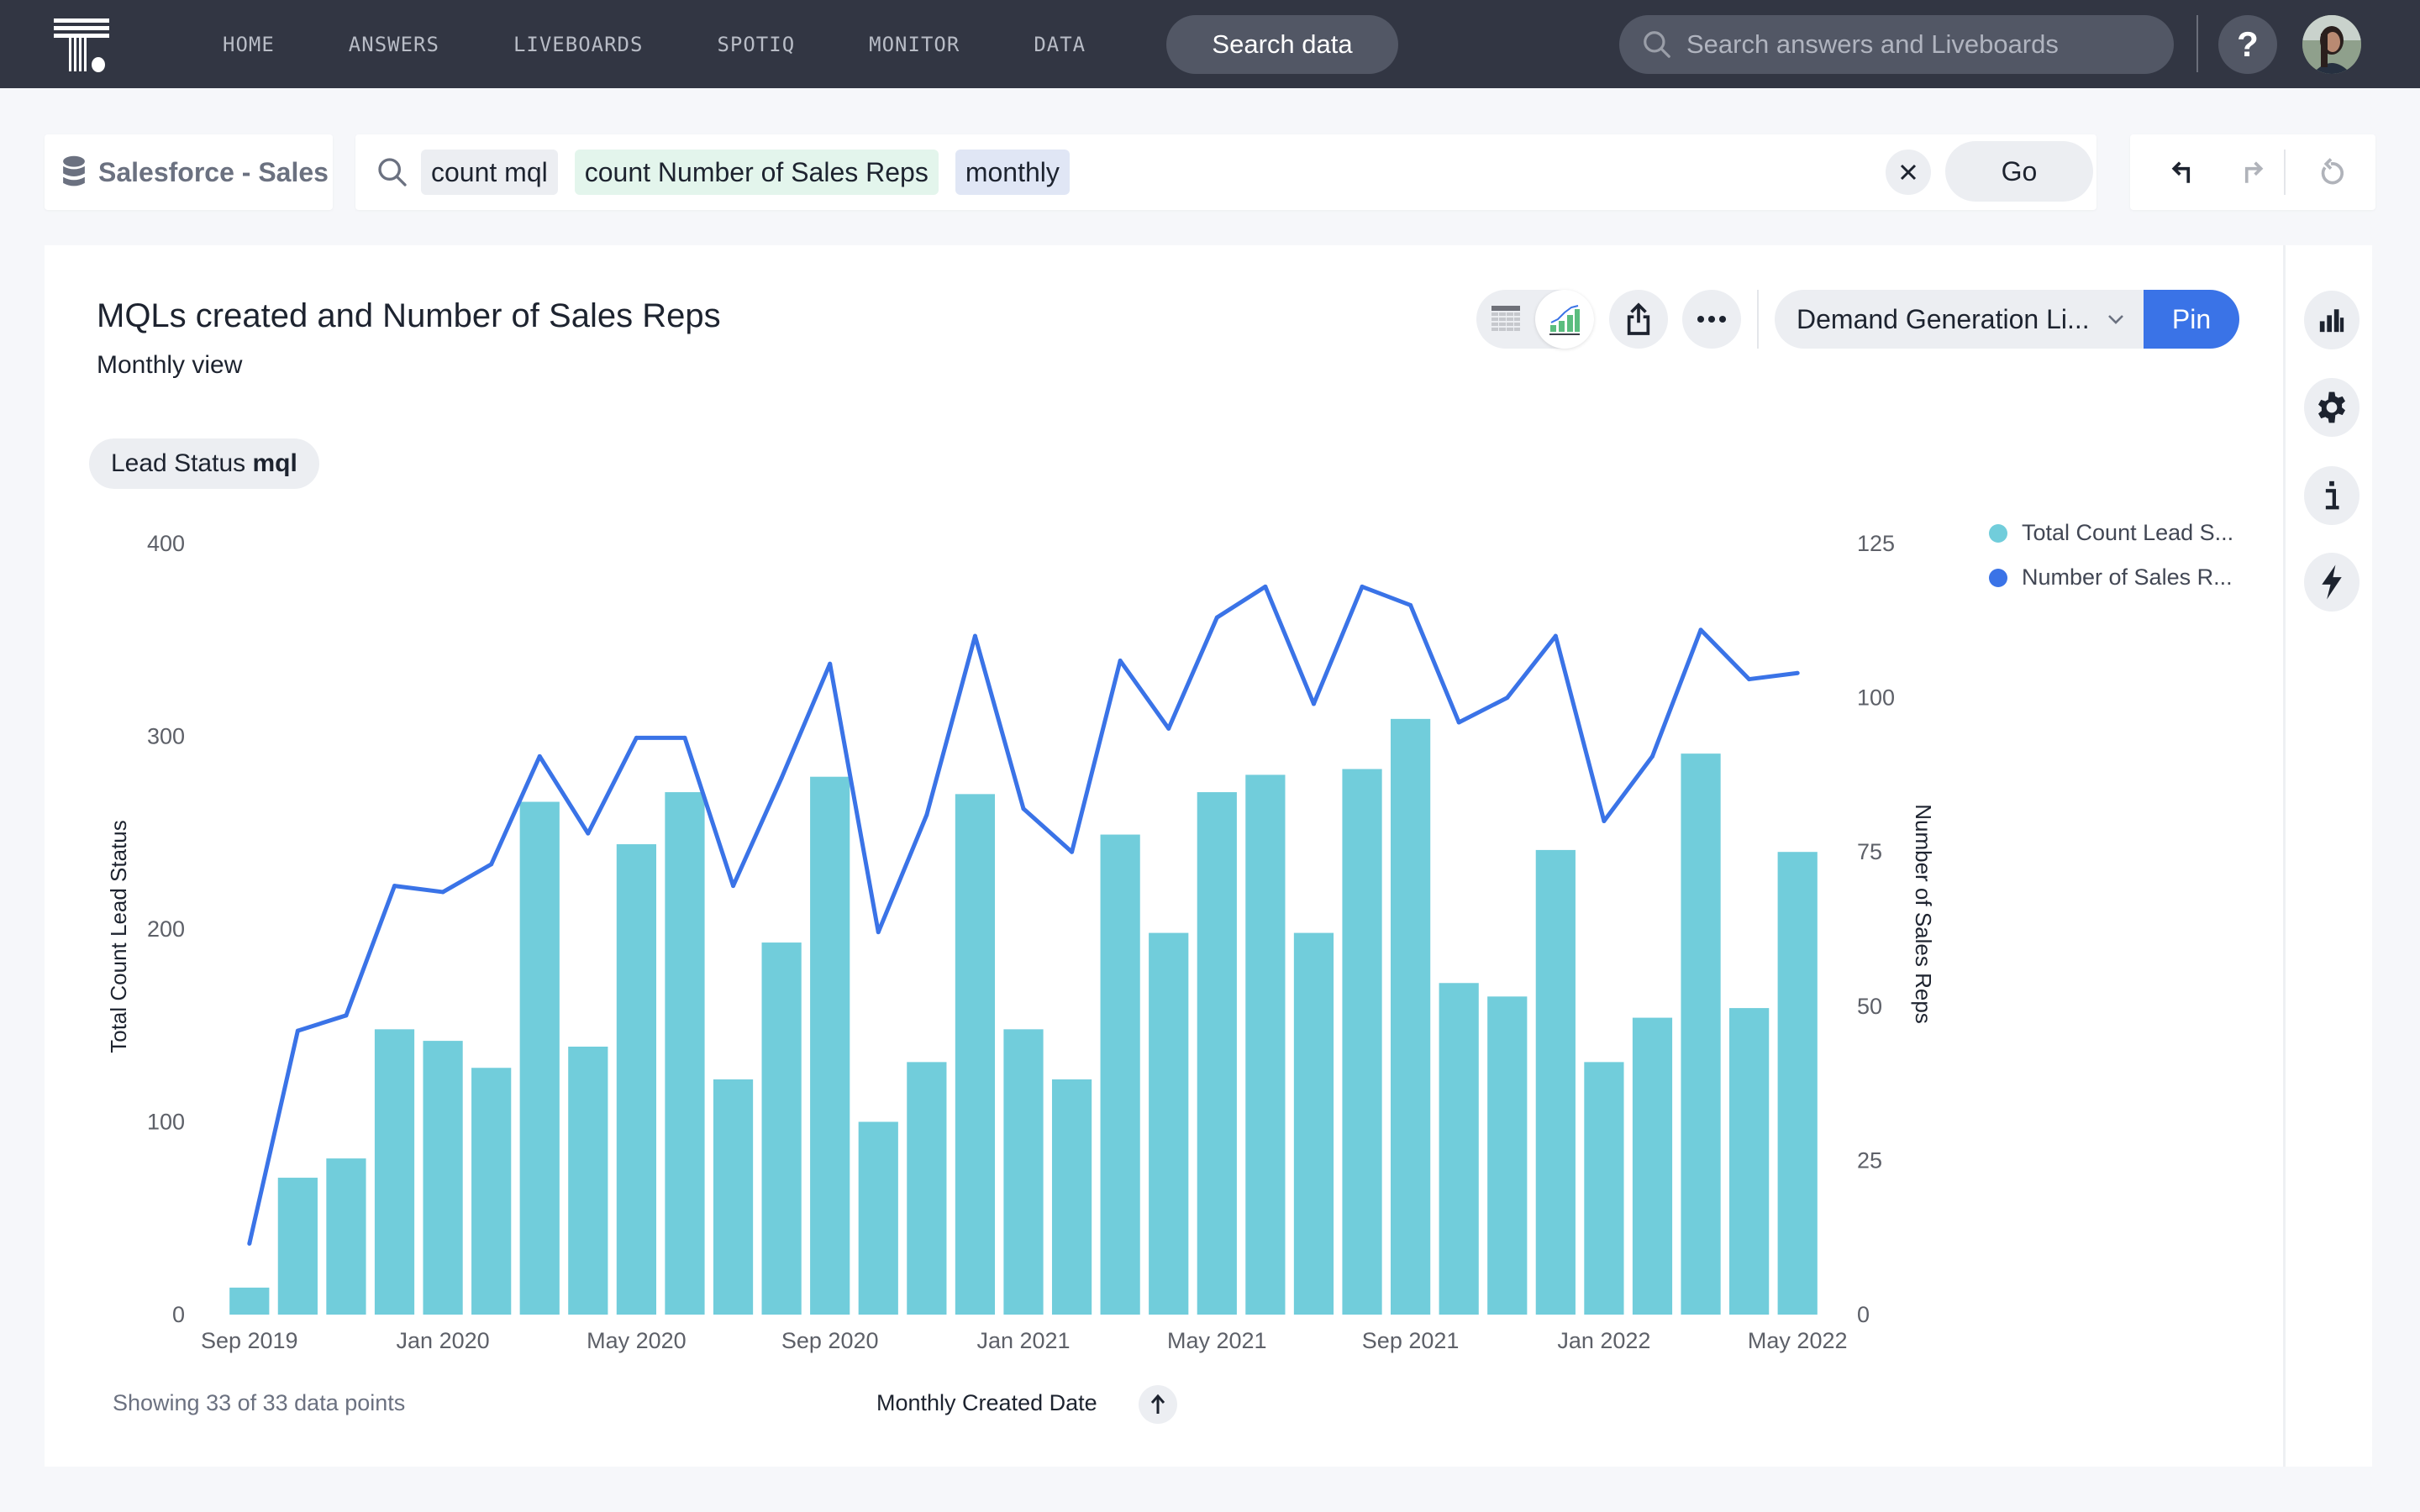 Image resolution: width=2420 pixels, height=1512 pixels. I want to click on filter-chip: Lead Status mql, so click(204, 463).